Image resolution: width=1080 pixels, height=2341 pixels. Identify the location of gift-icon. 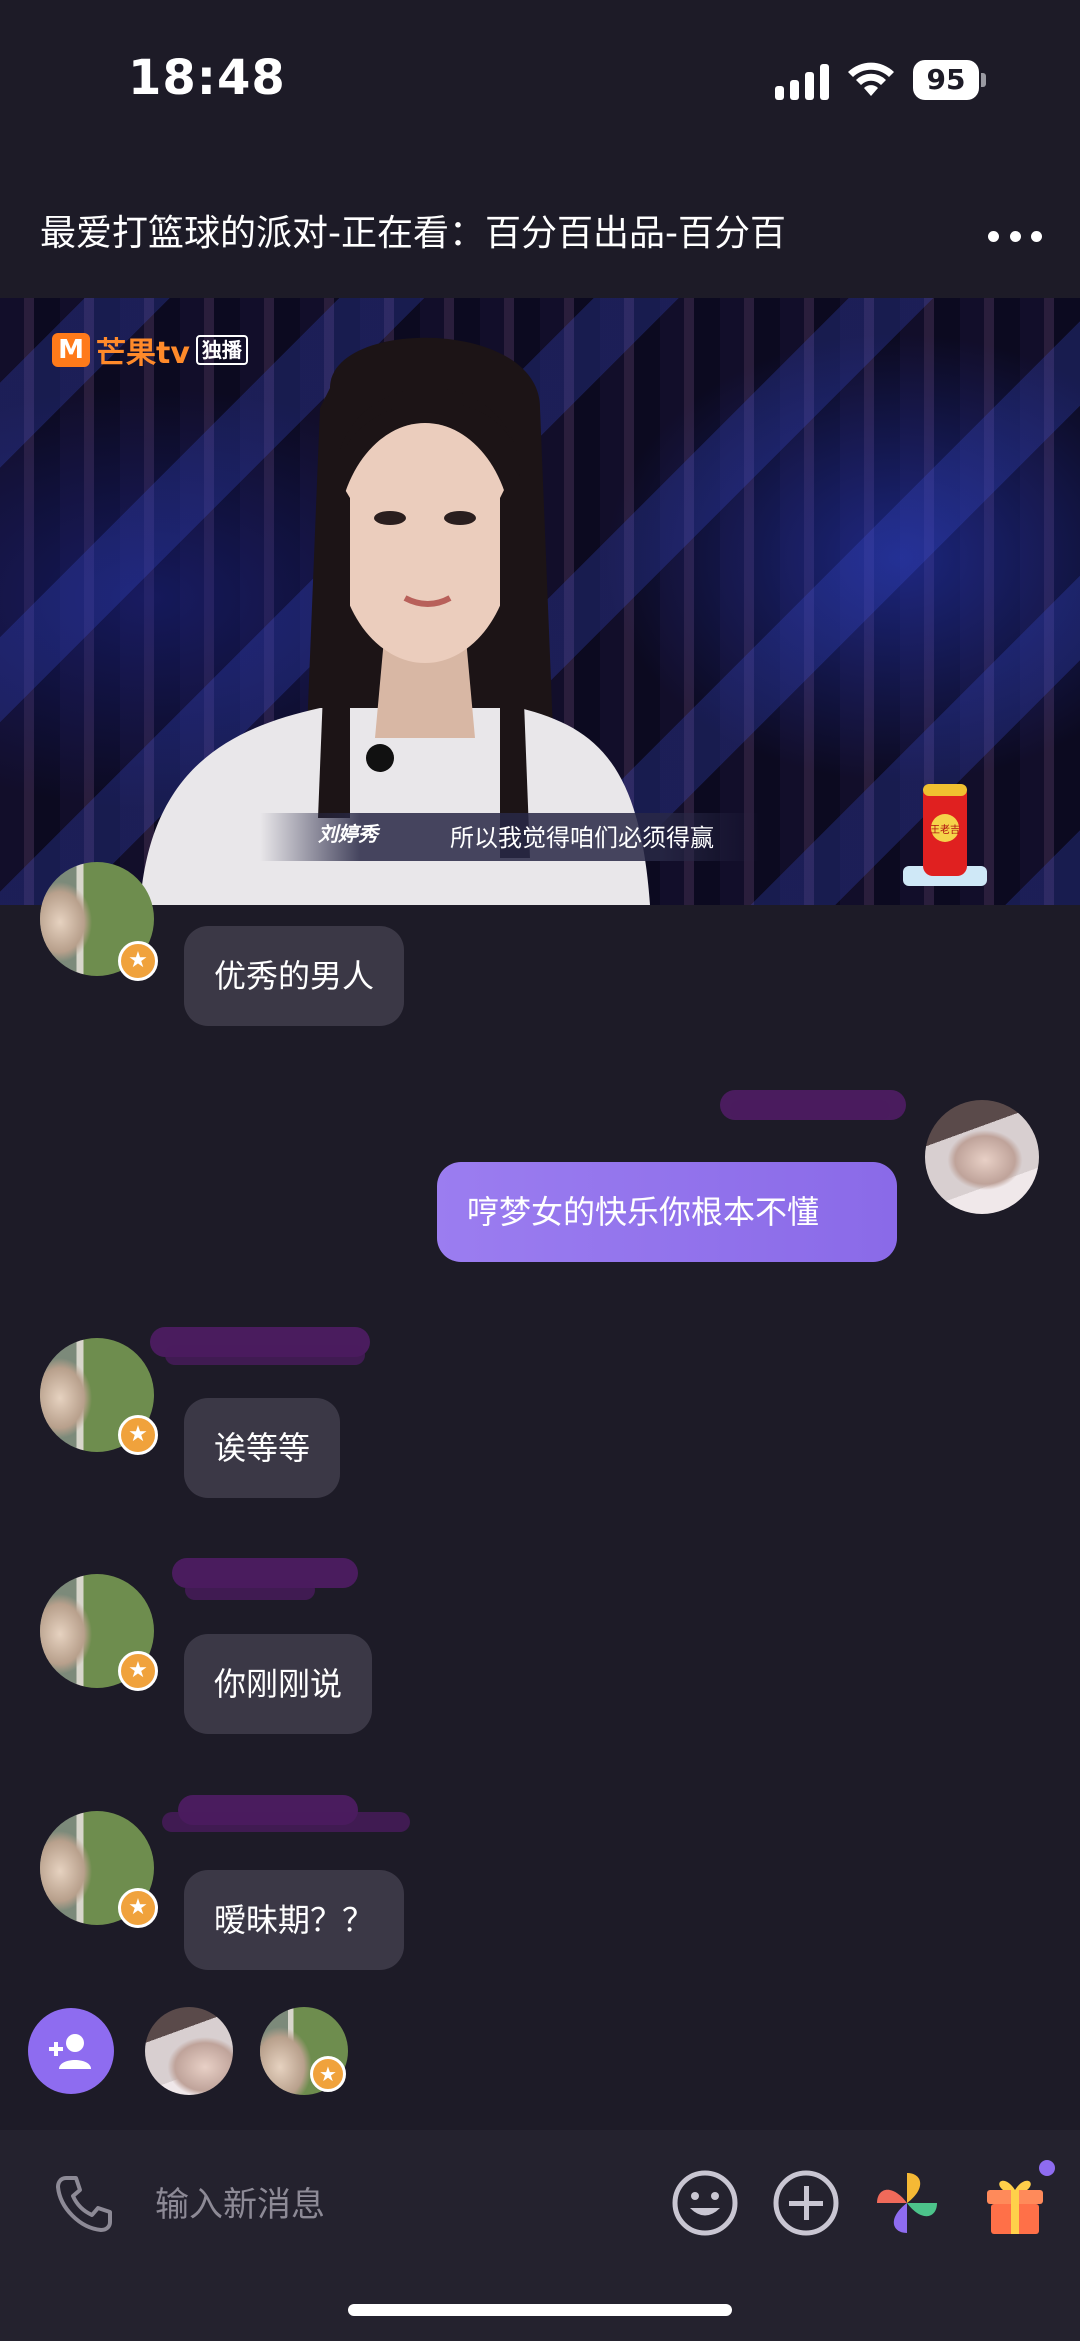
(1015, 2200).